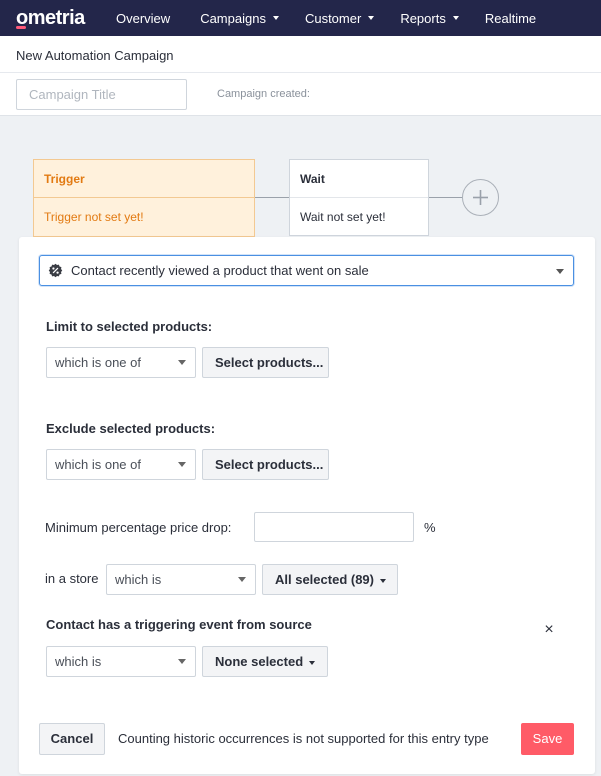 The height and width of the screenshot is (776, 601). I want to click on percent-unit-label: %, so click(430, 527).